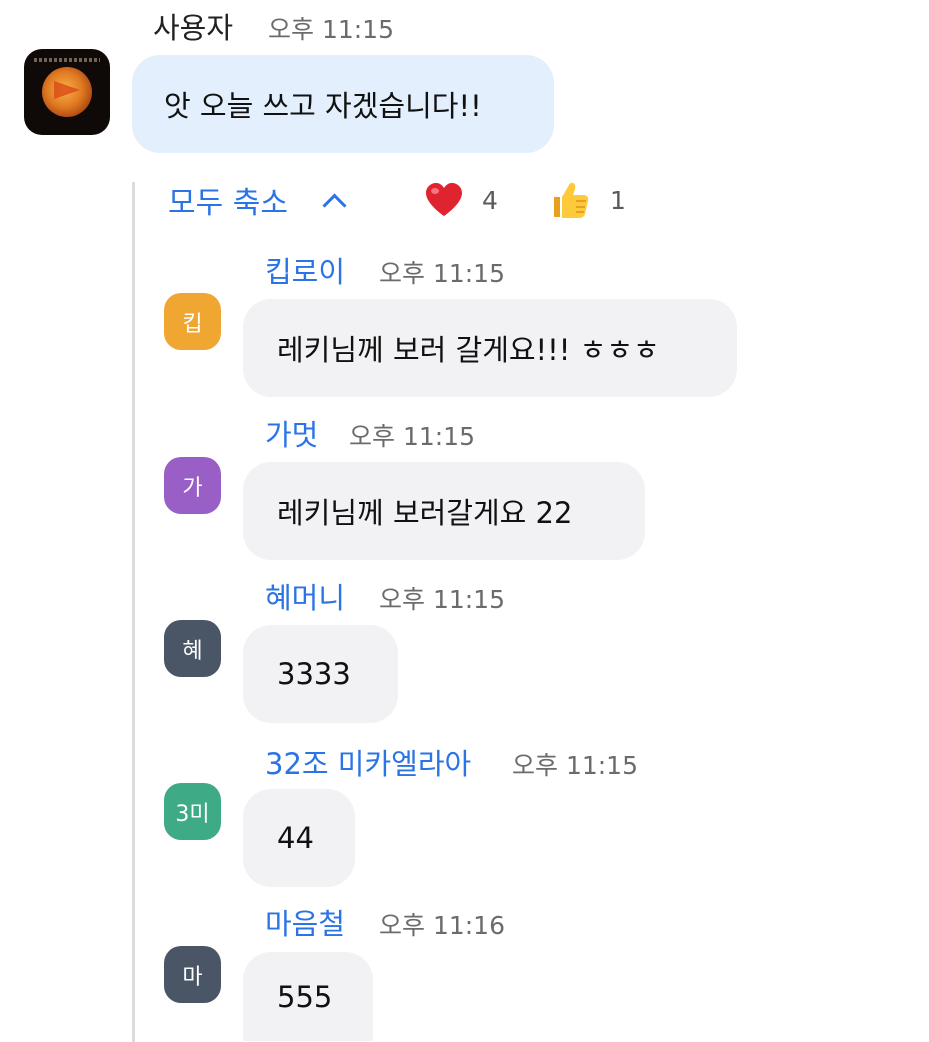 This screenshot has height=1042, width=929. What do you see at coordinates (571, 200) in the screenshot?
I see `thumbs-up-icon` at bounding box center [571, 200].